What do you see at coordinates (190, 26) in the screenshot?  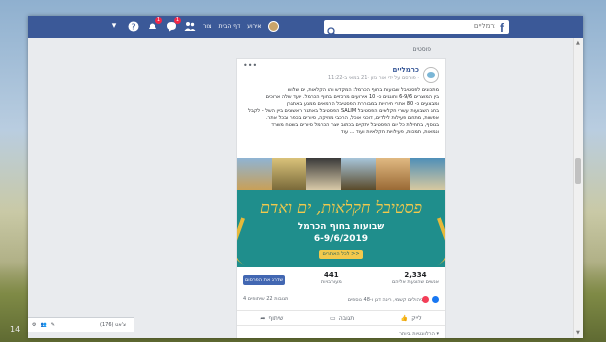 I see `friends-icon` at bounding box center [190, 26].